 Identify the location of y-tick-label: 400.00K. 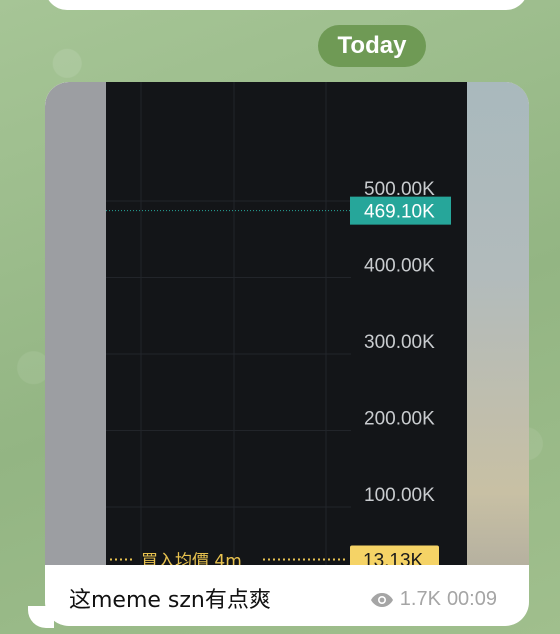
(399, 266).